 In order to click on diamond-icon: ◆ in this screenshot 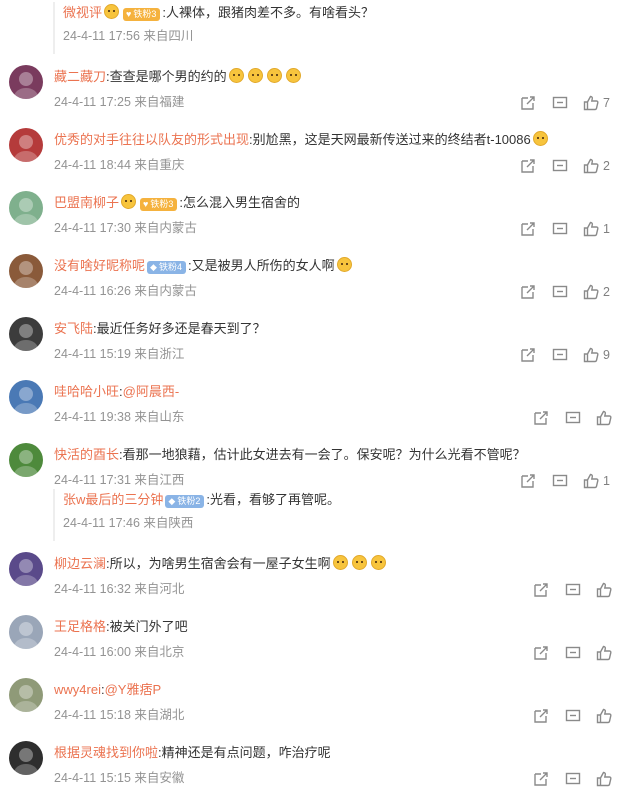, I will do `click(172, 501)`.